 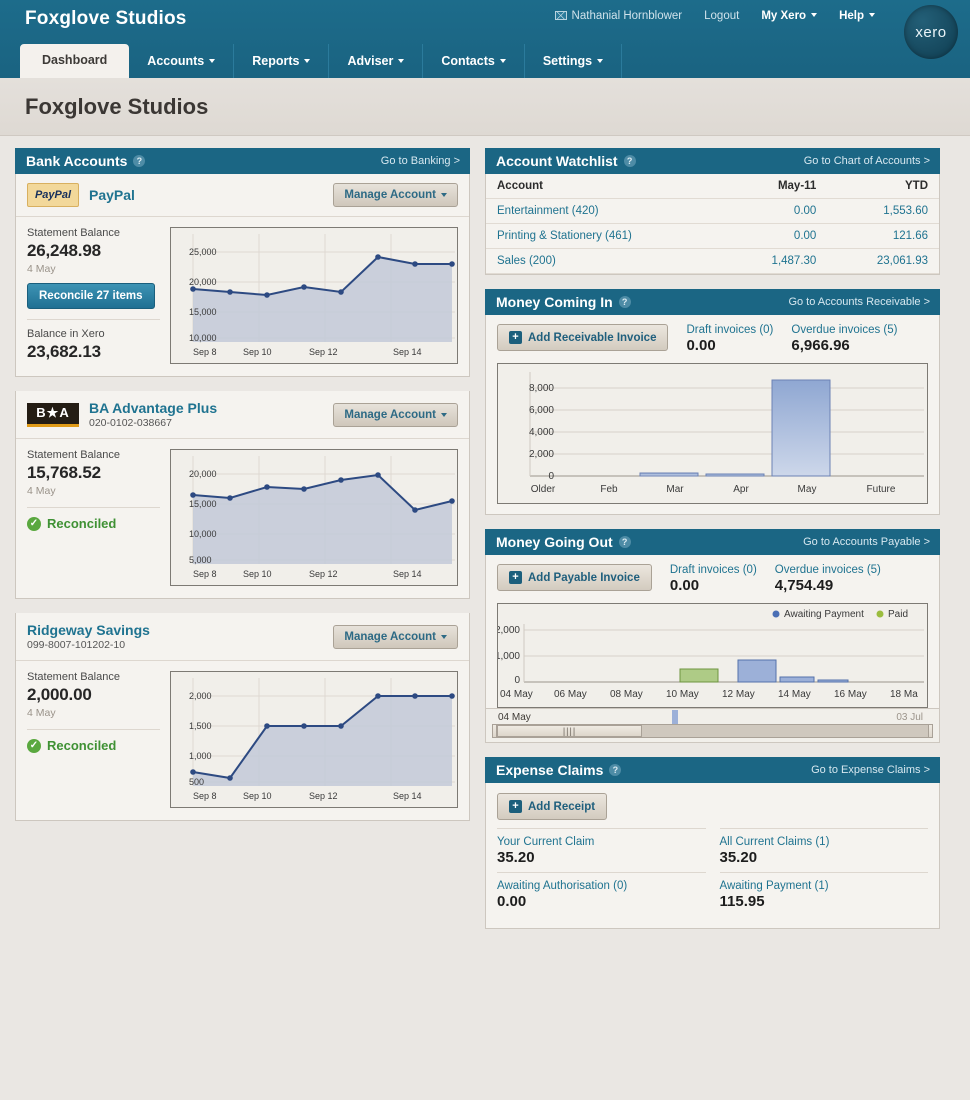 I want to click on overdue-invoices-value: 6,966.96, so click(x=820, y=345).